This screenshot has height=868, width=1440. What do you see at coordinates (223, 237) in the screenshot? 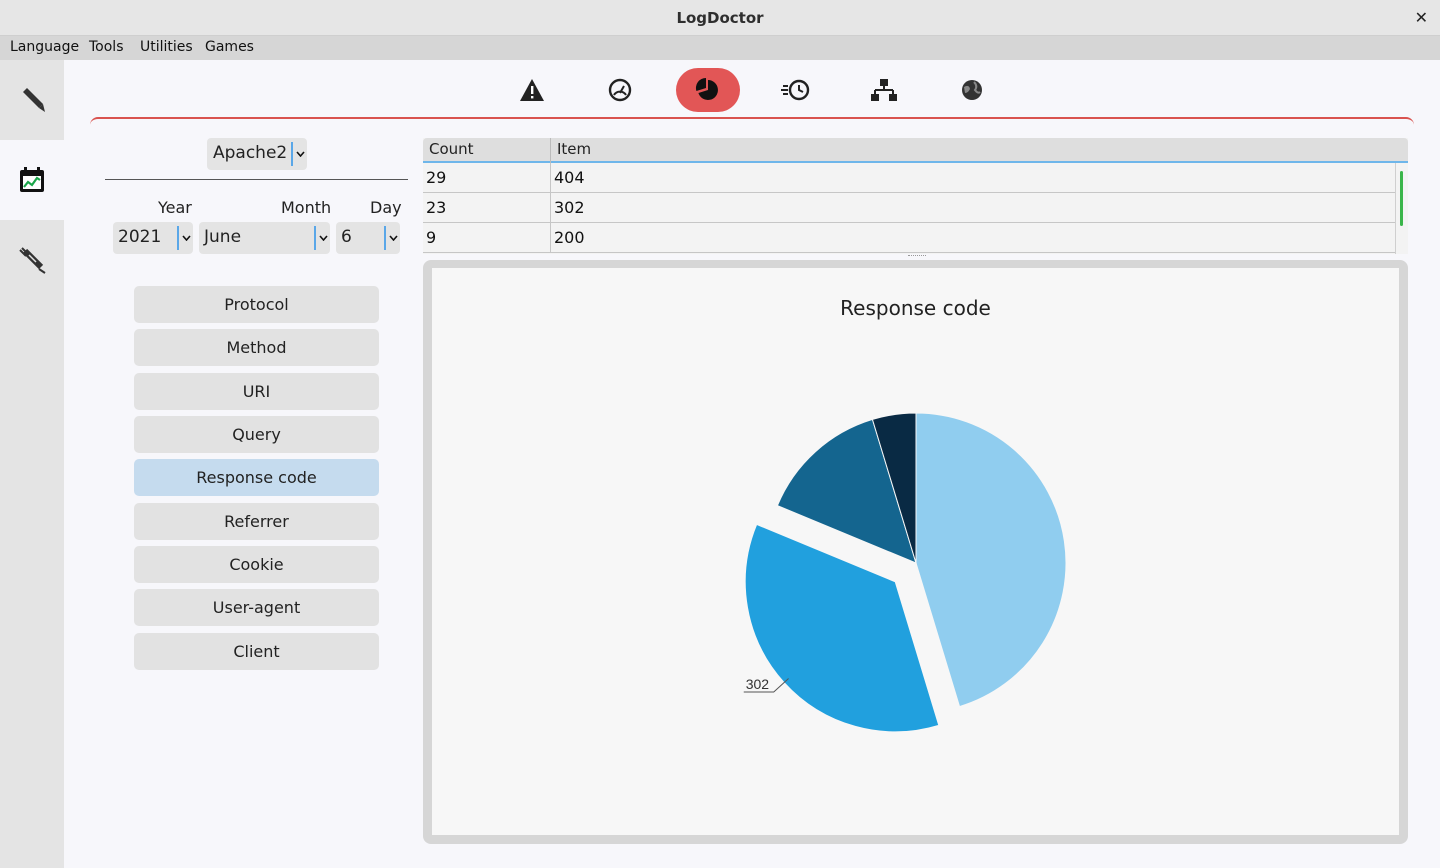
I see `month-value: June` at bounding box center [223, 237].